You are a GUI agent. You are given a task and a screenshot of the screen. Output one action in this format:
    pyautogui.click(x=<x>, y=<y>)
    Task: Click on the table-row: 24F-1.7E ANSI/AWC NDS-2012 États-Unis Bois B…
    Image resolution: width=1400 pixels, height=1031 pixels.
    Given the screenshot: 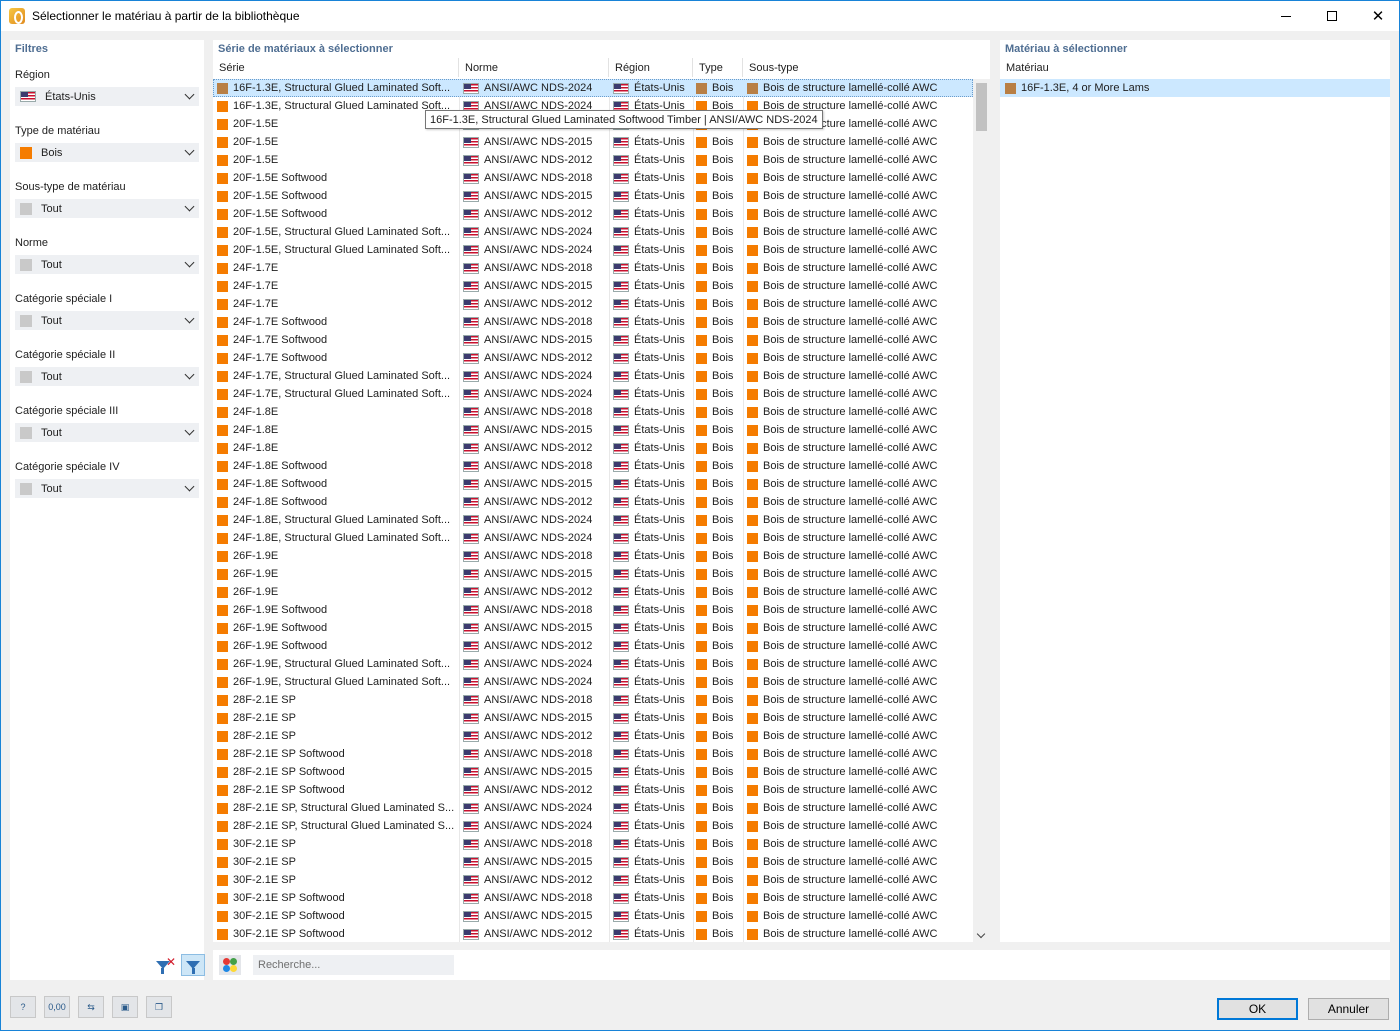 What is the action you would take?
    pyautogui.click(x=593, y=304)
    